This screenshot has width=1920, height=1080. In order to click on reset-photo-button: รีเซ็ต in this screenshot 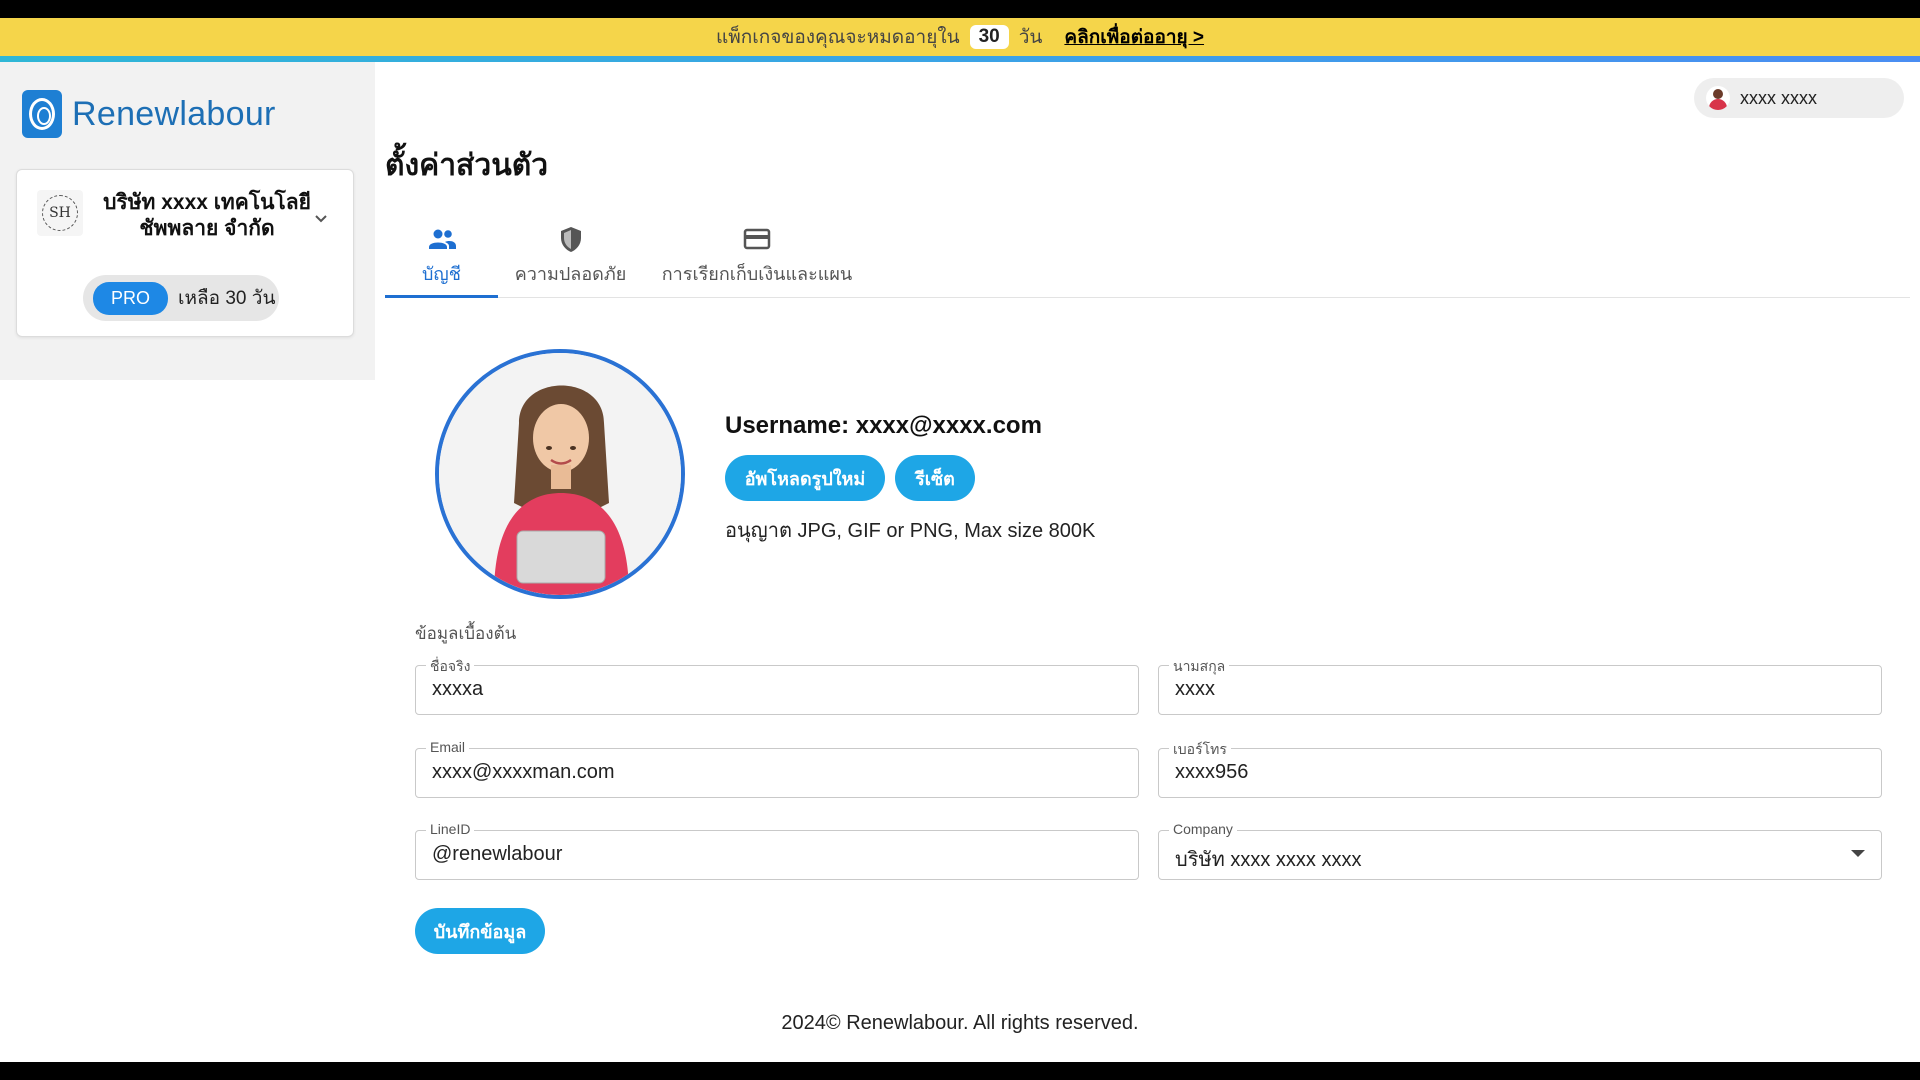, I will do `click(935, 478)`.